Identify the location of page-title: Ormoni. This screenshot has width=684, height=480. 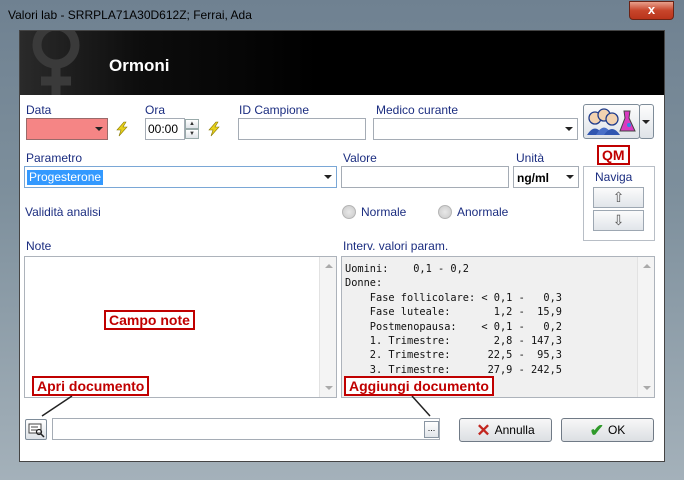
(139, 65).